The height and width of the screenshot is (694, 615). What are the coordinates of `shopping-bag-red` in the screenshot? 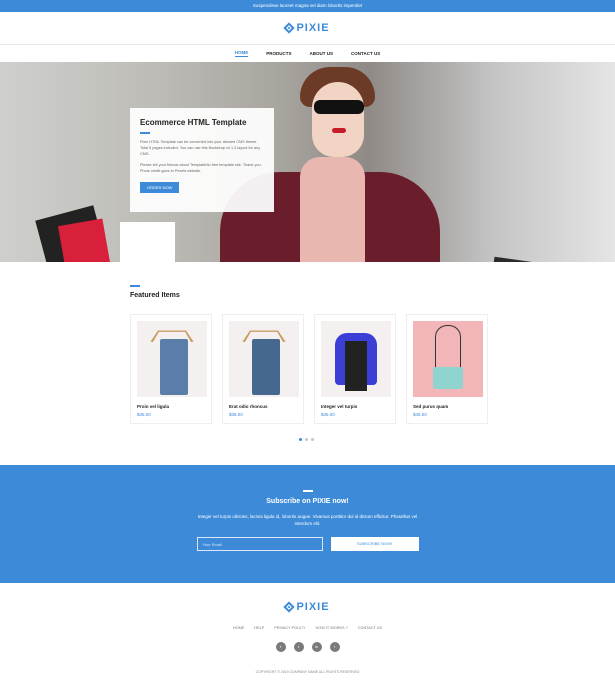 It's located at (84, 240).